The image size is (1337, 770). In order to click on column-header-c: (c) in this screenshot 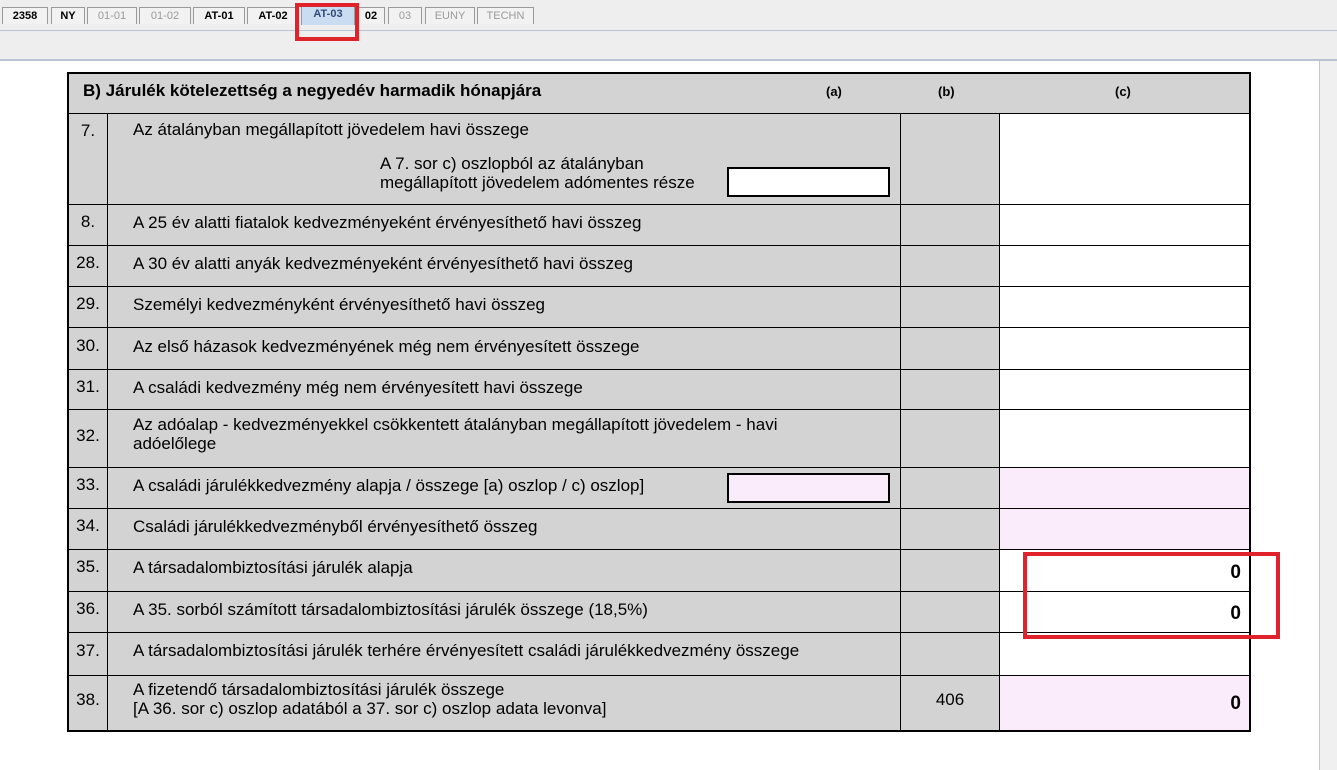, I will do `click(1123, 91)`.